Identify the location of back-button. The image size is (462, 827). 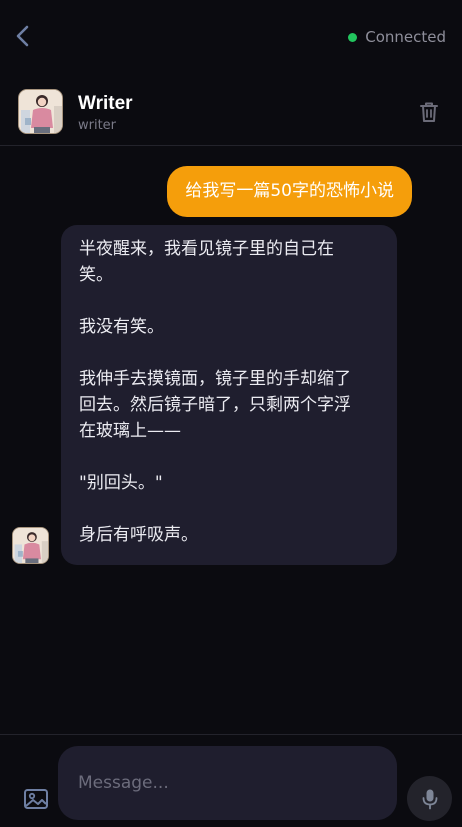
(23, 36).